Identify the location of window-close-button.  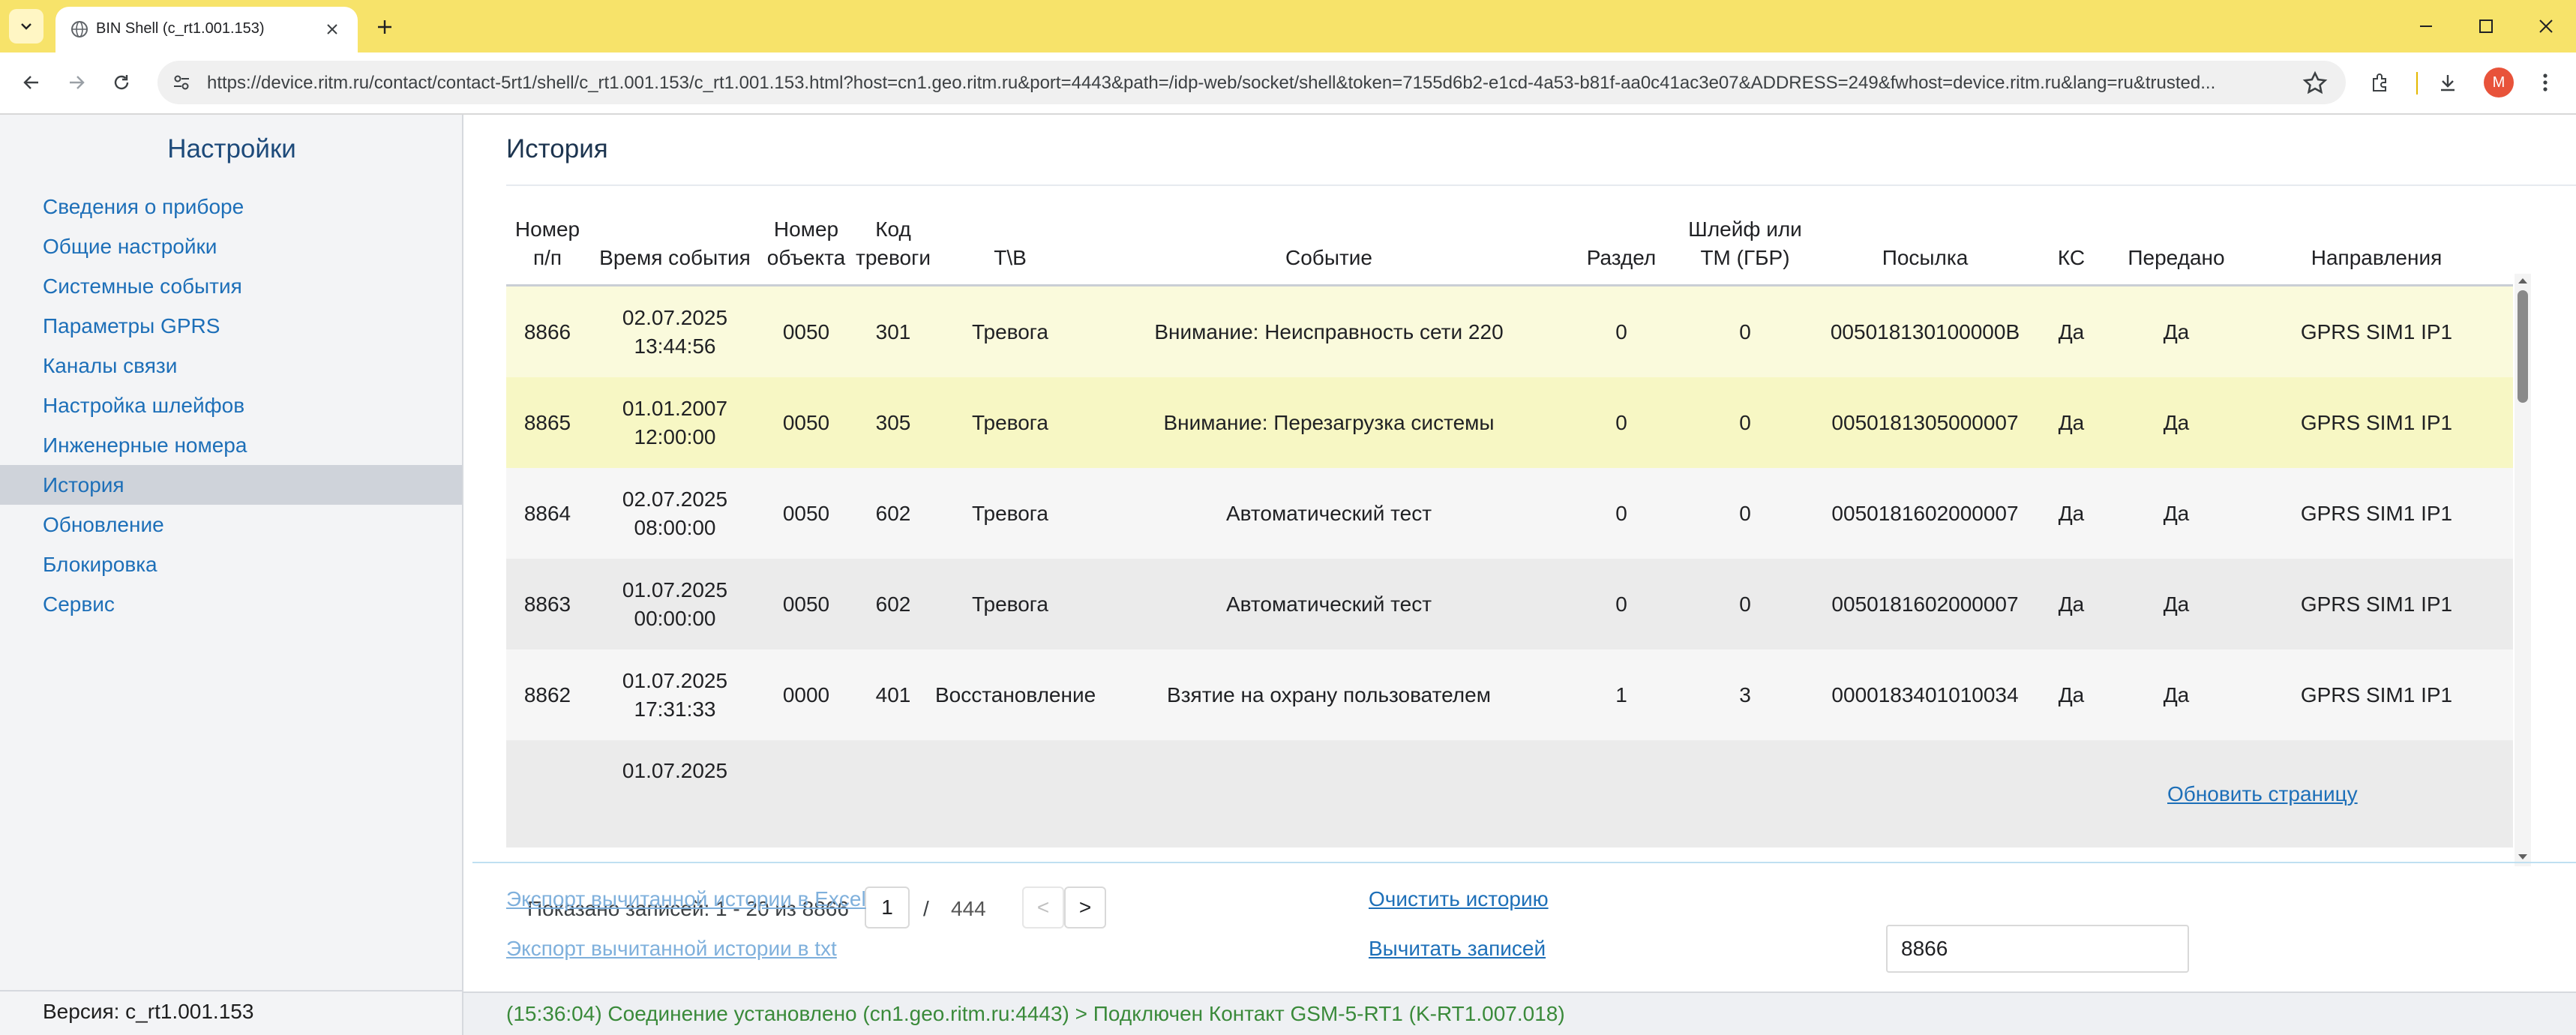
(2546, 26).